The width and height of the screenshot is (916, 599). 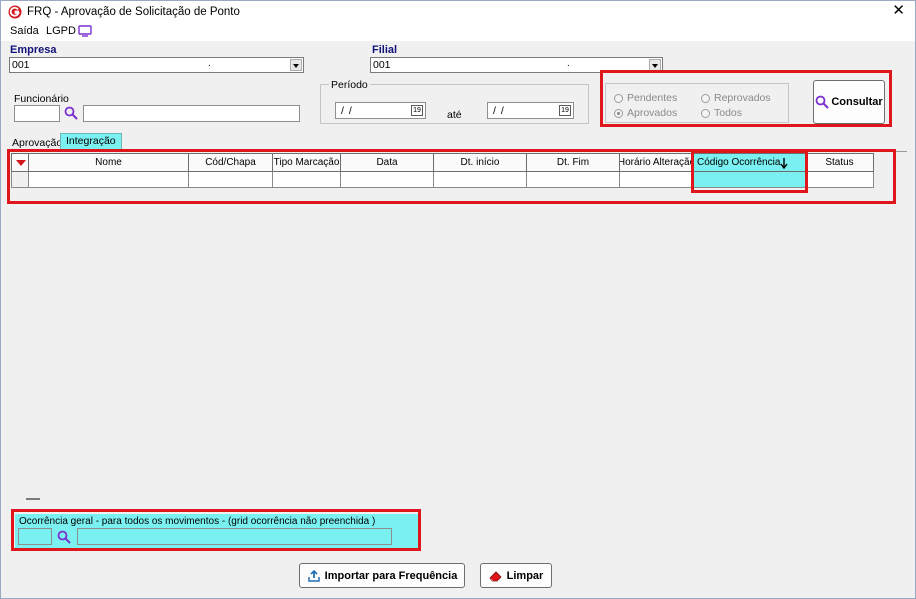 I want to click on filial-label: Filial, so click(x=385, y=50).